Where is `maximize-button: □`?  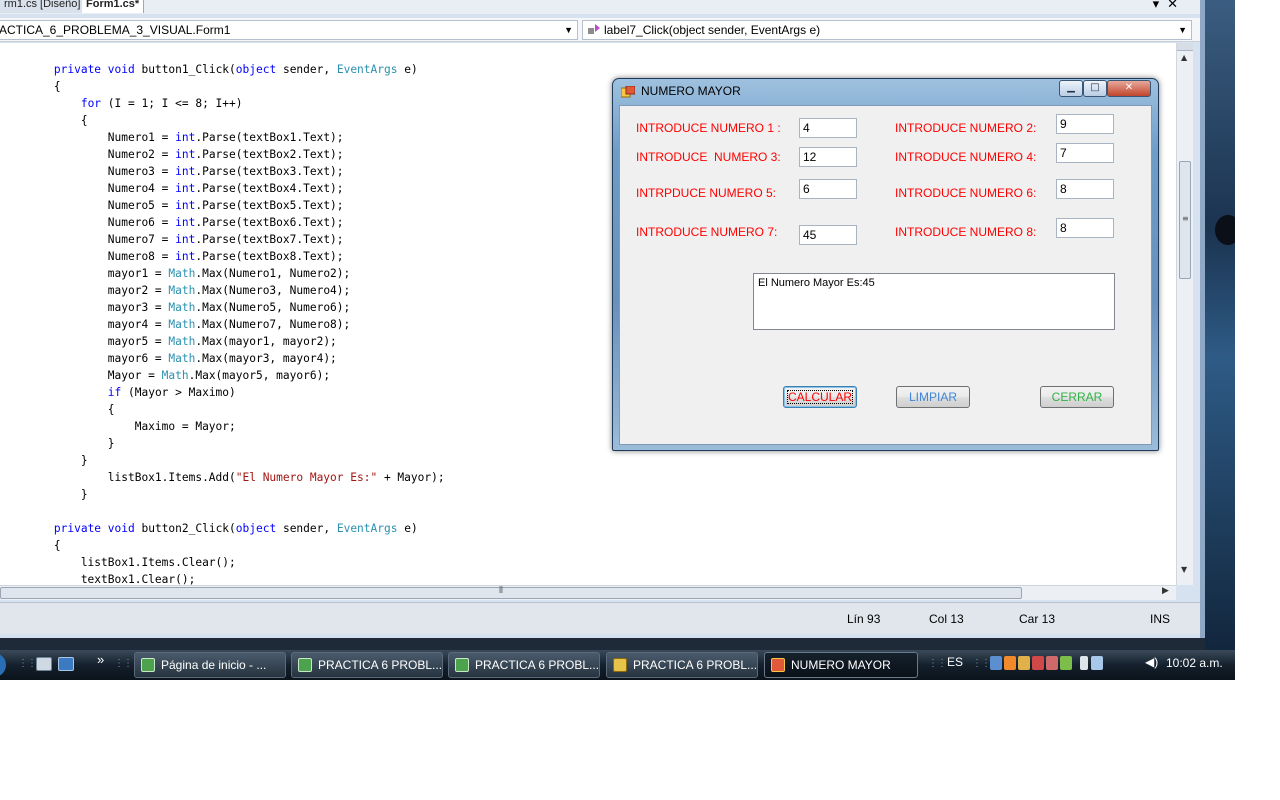 maximize-button: □ is located at coordinates (1095, 88).